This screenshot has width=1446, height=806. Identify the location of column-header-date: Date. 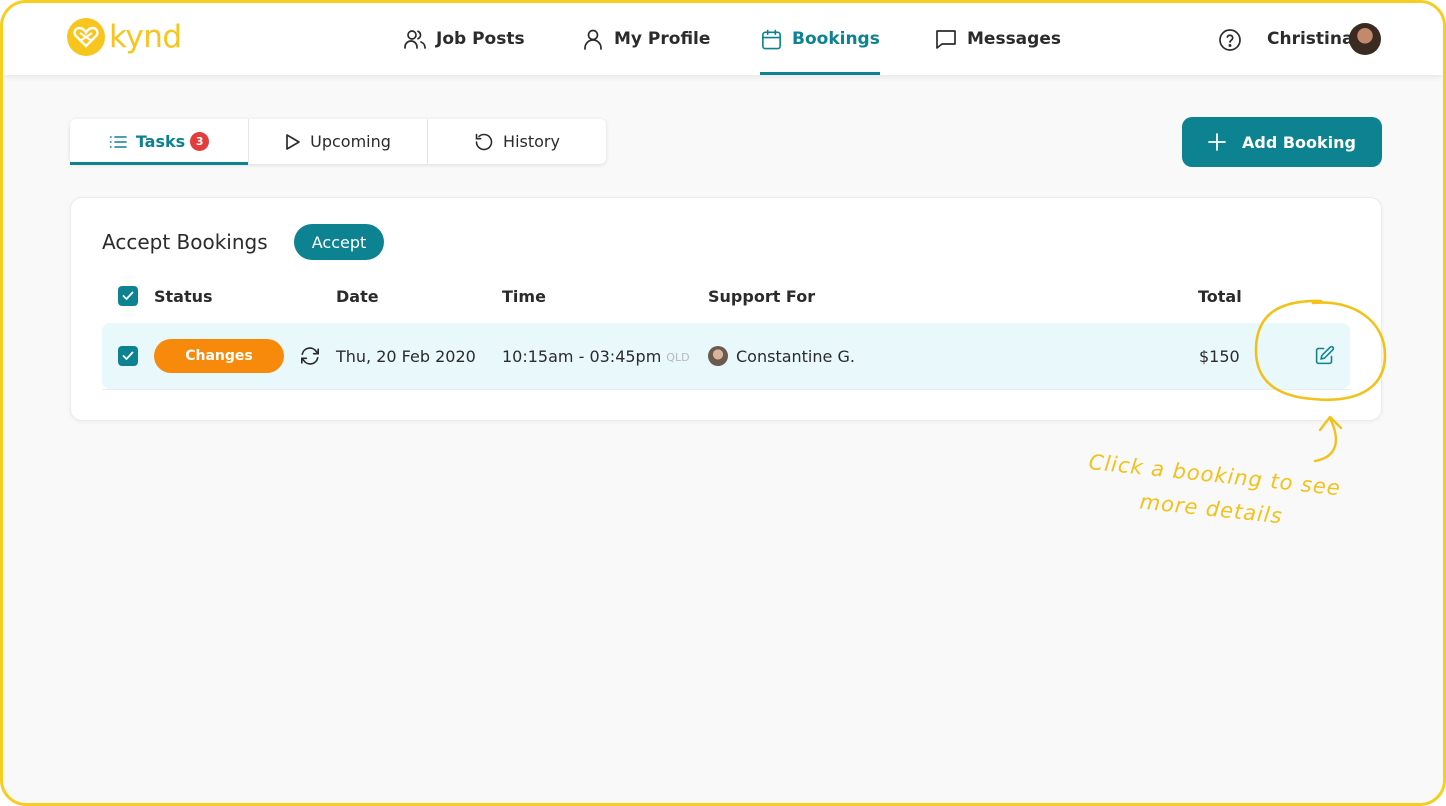
(357, 296).